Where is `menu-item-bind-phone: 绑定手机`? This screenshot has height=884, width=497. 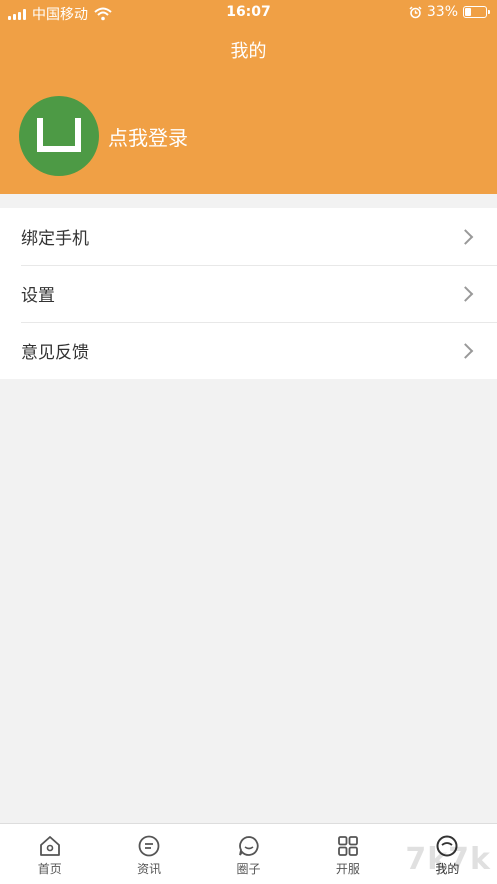
menu-item-bind-phone: 绑定手机 is located at coordinates (248, 236).